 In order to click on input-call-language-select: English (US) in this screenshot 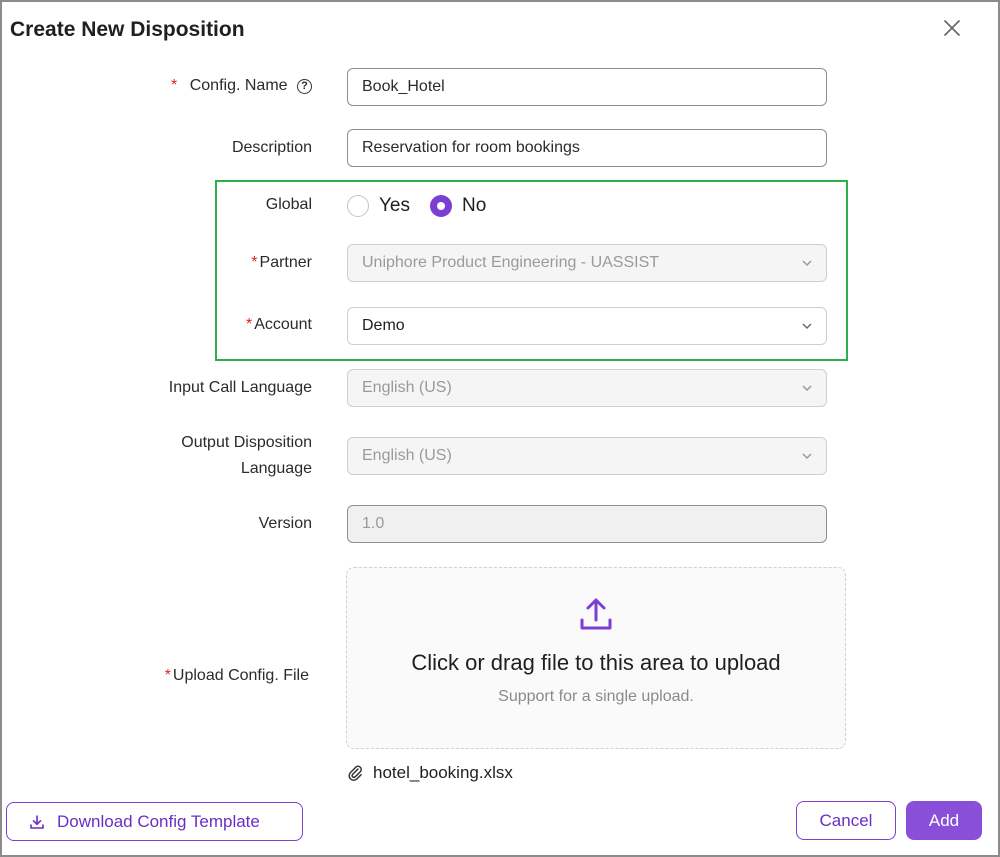, I will do `click(587, 388)`.